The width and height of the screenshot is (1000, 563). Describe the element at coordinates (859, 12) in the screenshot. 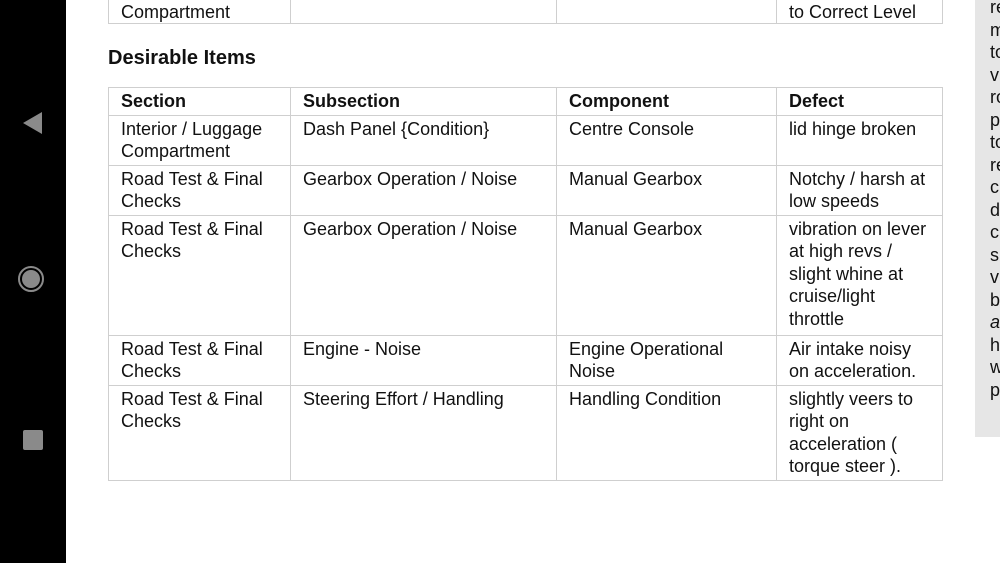

I see `prev-cell-defect: to Correct Level` at that location.